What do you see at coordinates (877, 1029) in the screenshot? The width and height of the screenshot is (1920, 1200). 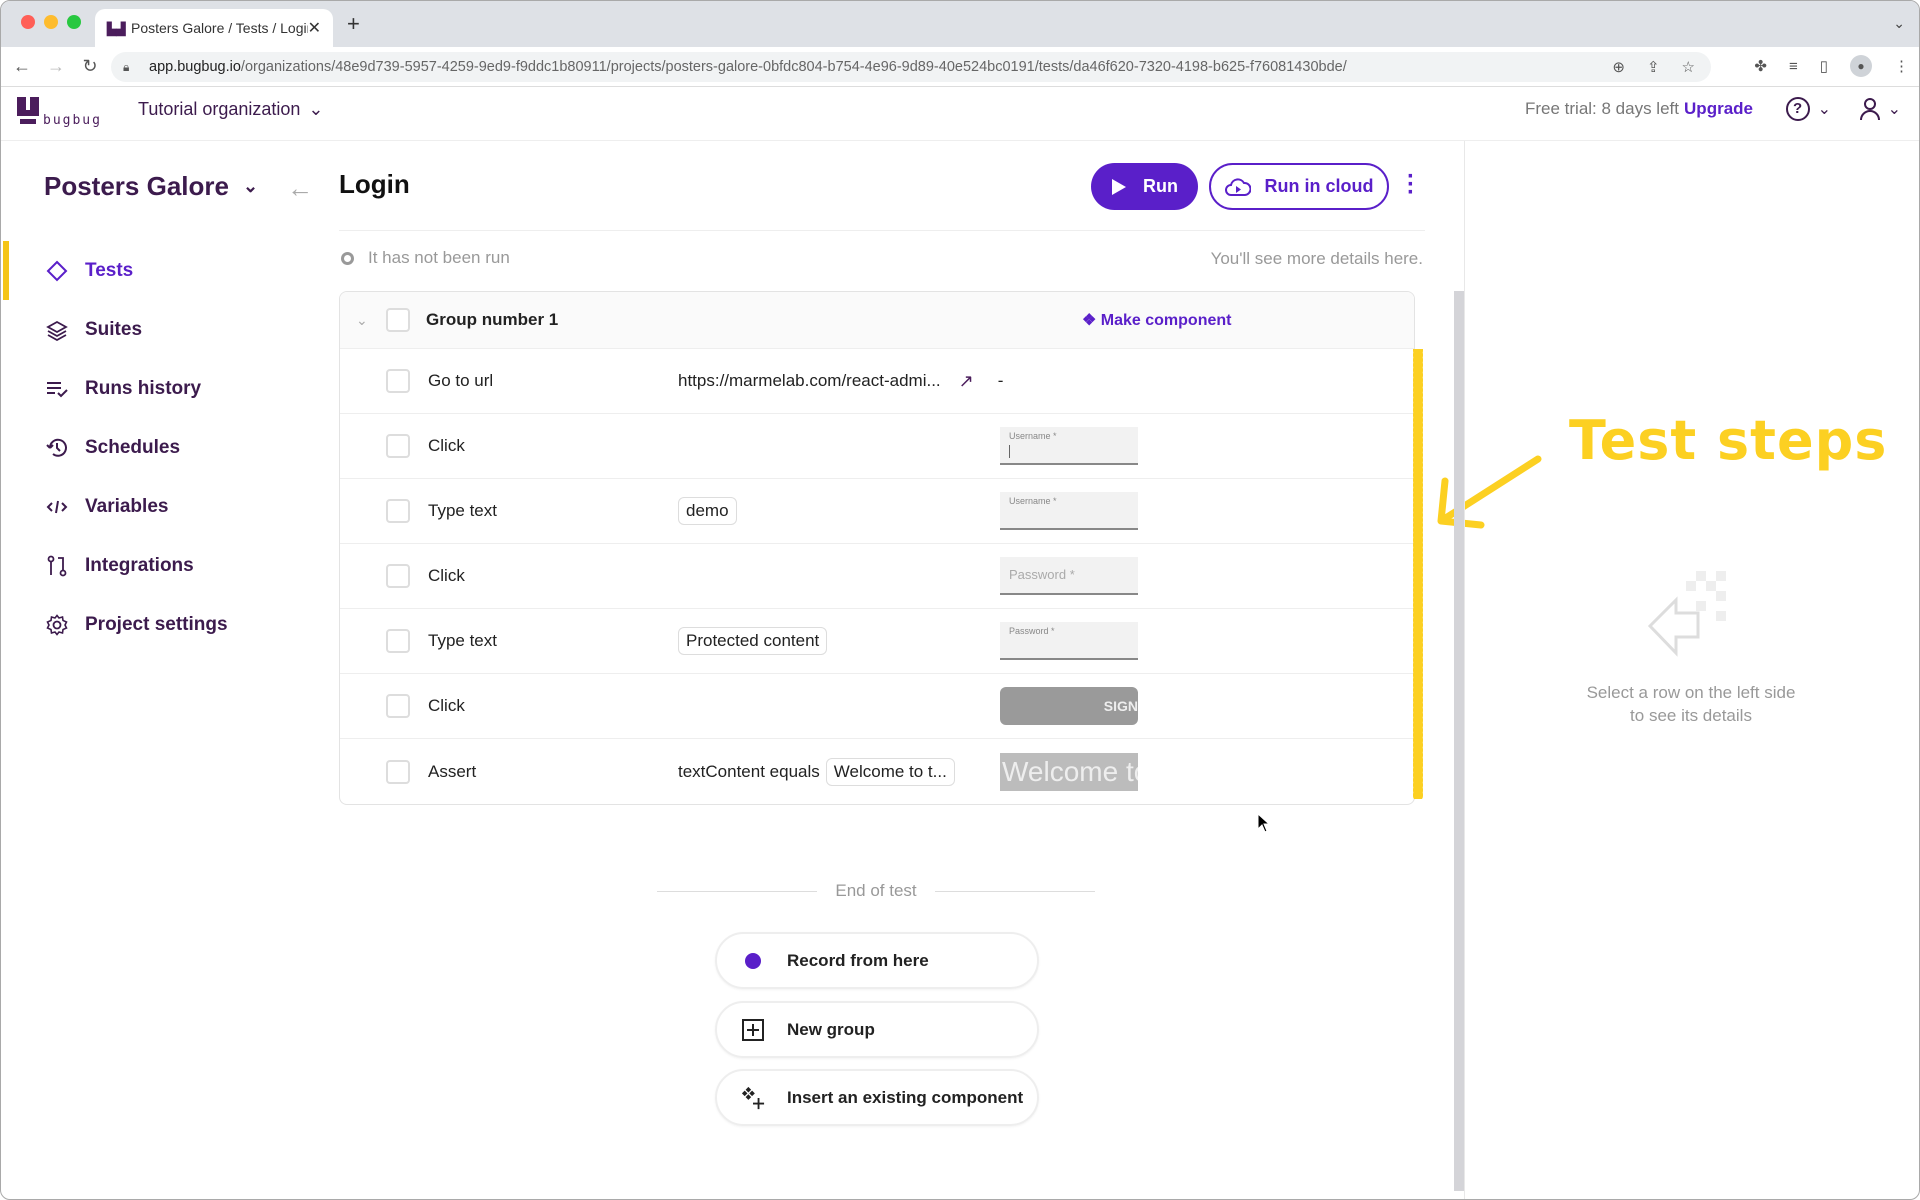 I see `new-group-button: New group` at bounding box center [877, 1029].